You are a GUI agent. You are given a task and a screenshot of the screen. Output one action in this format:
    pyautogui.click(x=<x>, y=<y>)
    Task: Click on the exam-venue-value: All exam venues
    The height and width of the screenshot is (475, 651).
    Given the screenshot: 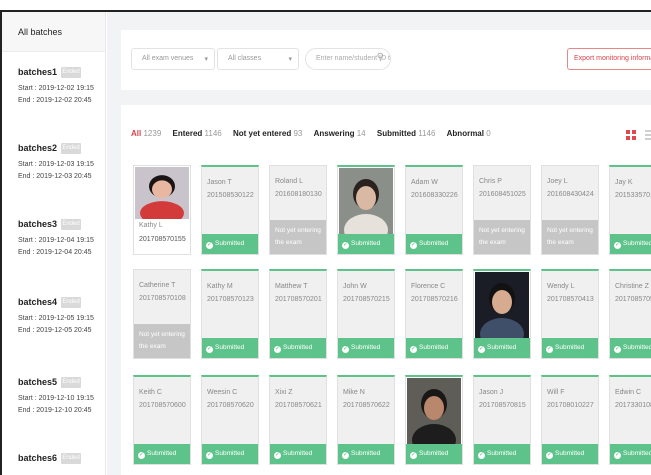 What is the action you would take?
    pyautogui.click(x=168, y=58)
    